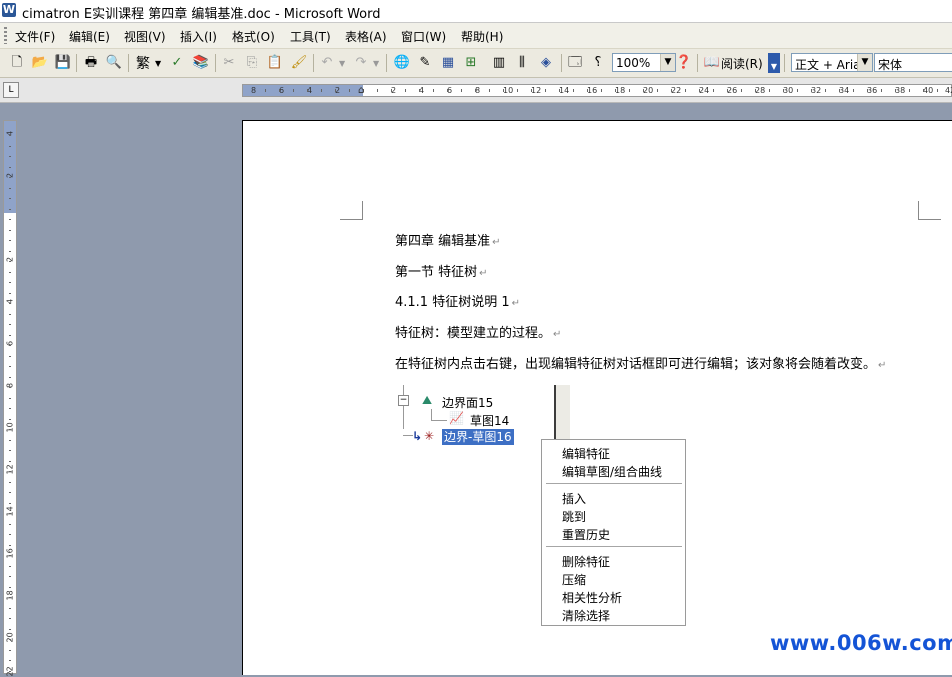 This screenshot has height=677, width=952. What do you see at coordinates (478, 437) in the screenshot?
I see `tree-item-boundary-sketch-selected: 边界-草图16` at bounding box center [478, 437].